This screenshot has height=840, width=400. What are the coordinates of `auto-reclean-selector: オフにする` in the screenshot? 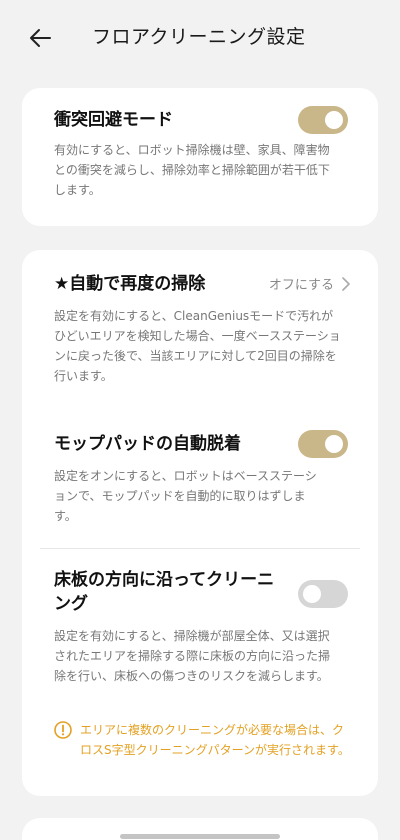 It's located at (309, 283).